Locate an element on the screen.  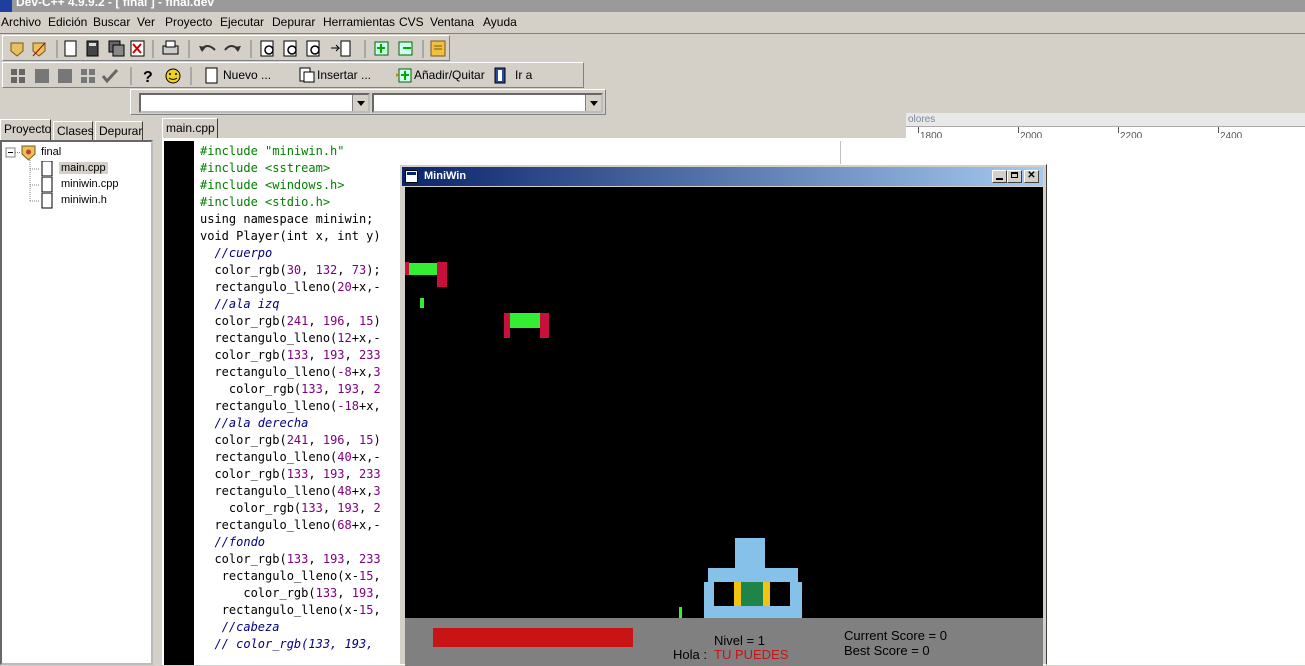
menu-proyecto: Proyecto is located at coordinates (188, 22).